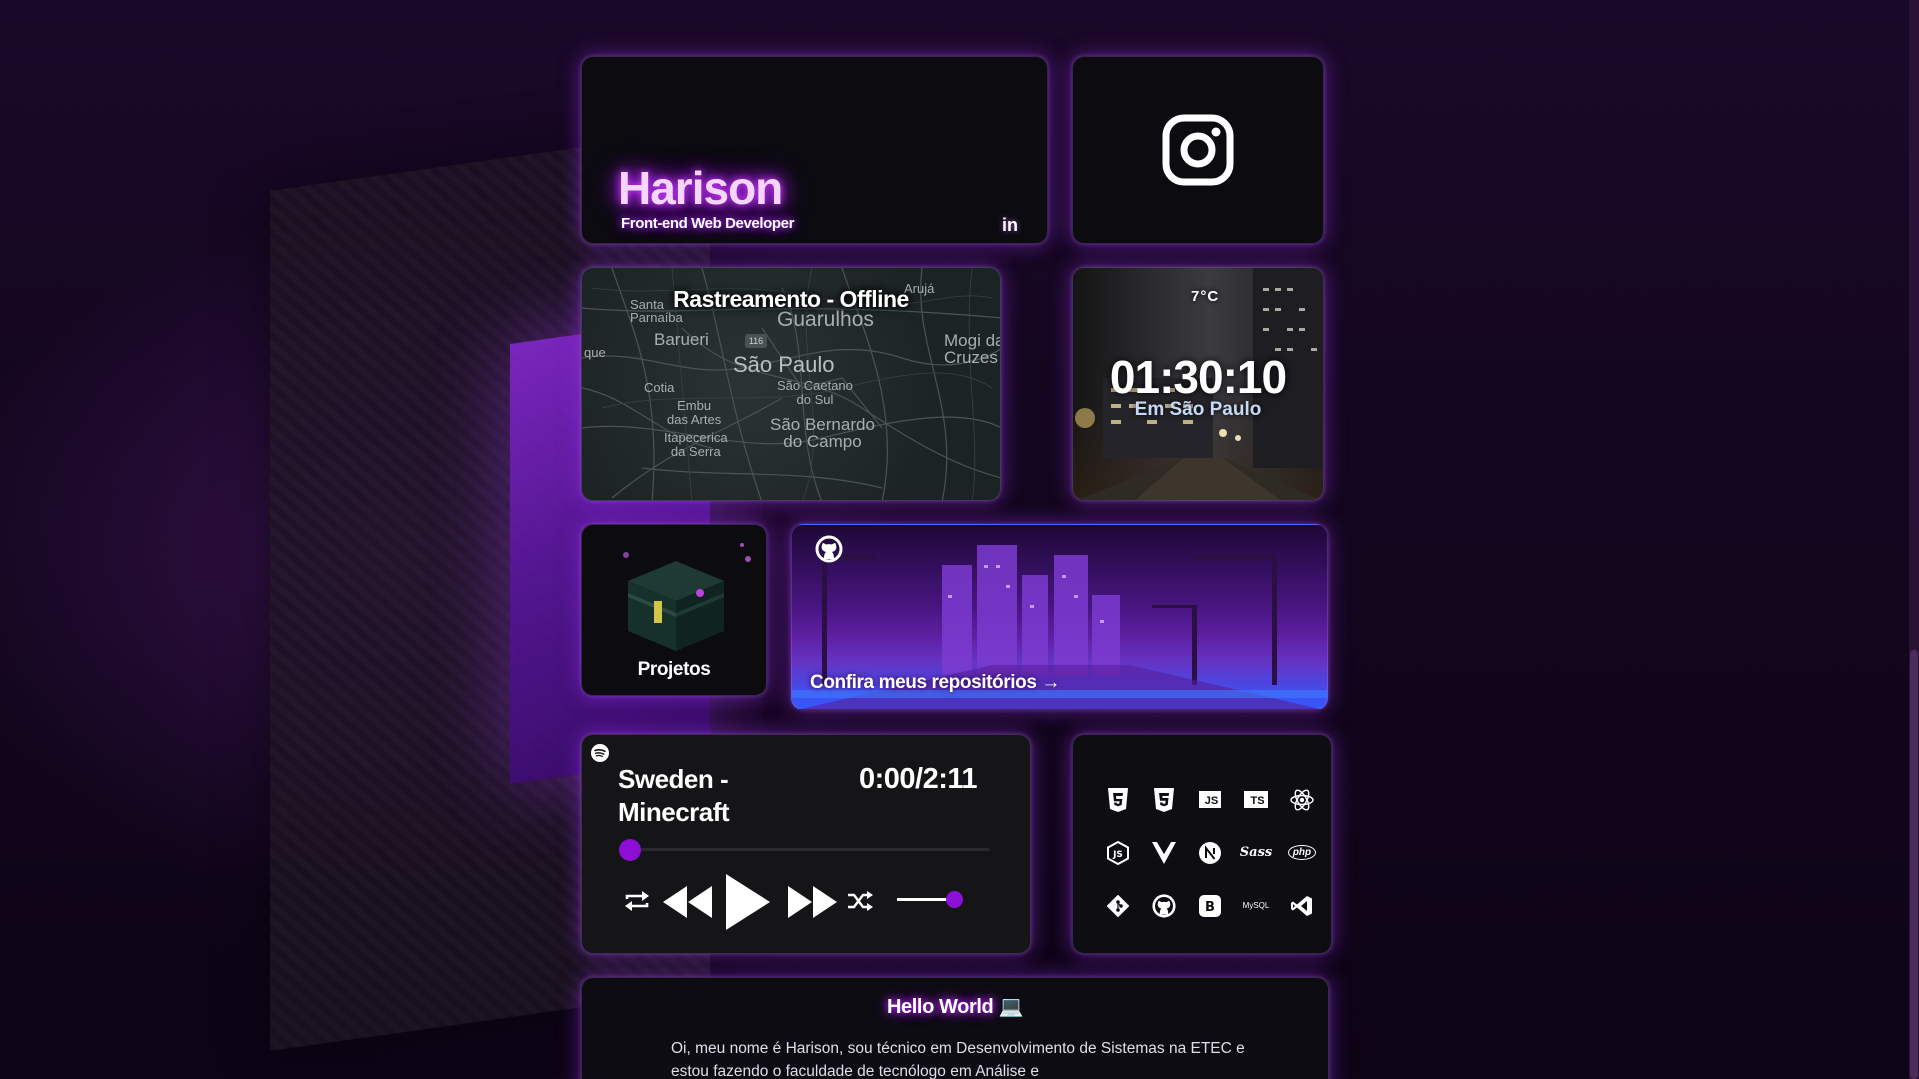  I want to click on shuffle-button, so click(860, 901).